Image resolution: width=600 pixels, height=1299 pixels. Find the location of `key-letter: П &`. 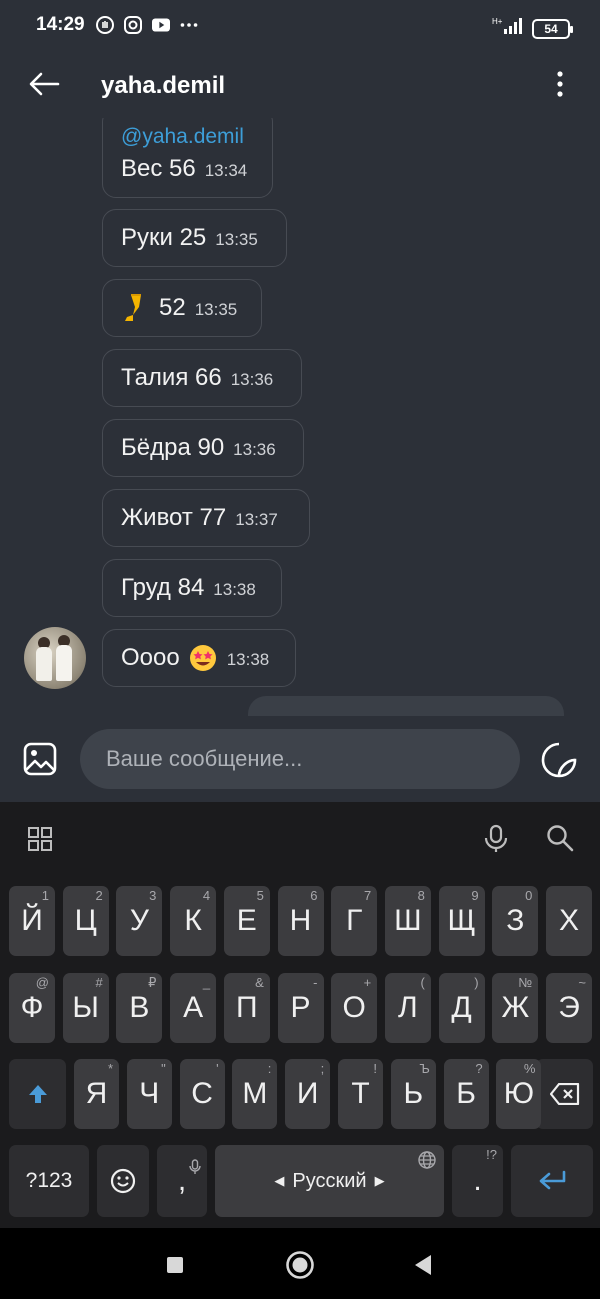

key-letter: П & is located at coordinates (246, 1008).